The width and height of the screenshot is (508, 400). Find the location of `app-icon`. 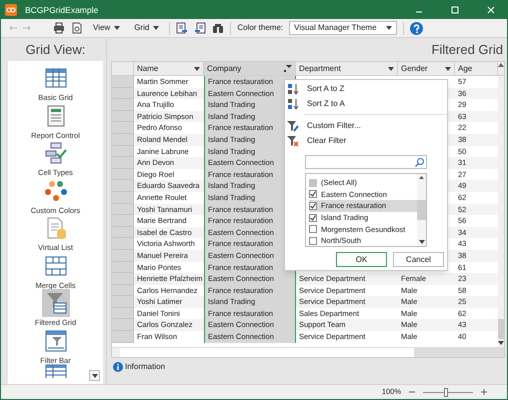

app-icon is located at coordinates (11, 10).